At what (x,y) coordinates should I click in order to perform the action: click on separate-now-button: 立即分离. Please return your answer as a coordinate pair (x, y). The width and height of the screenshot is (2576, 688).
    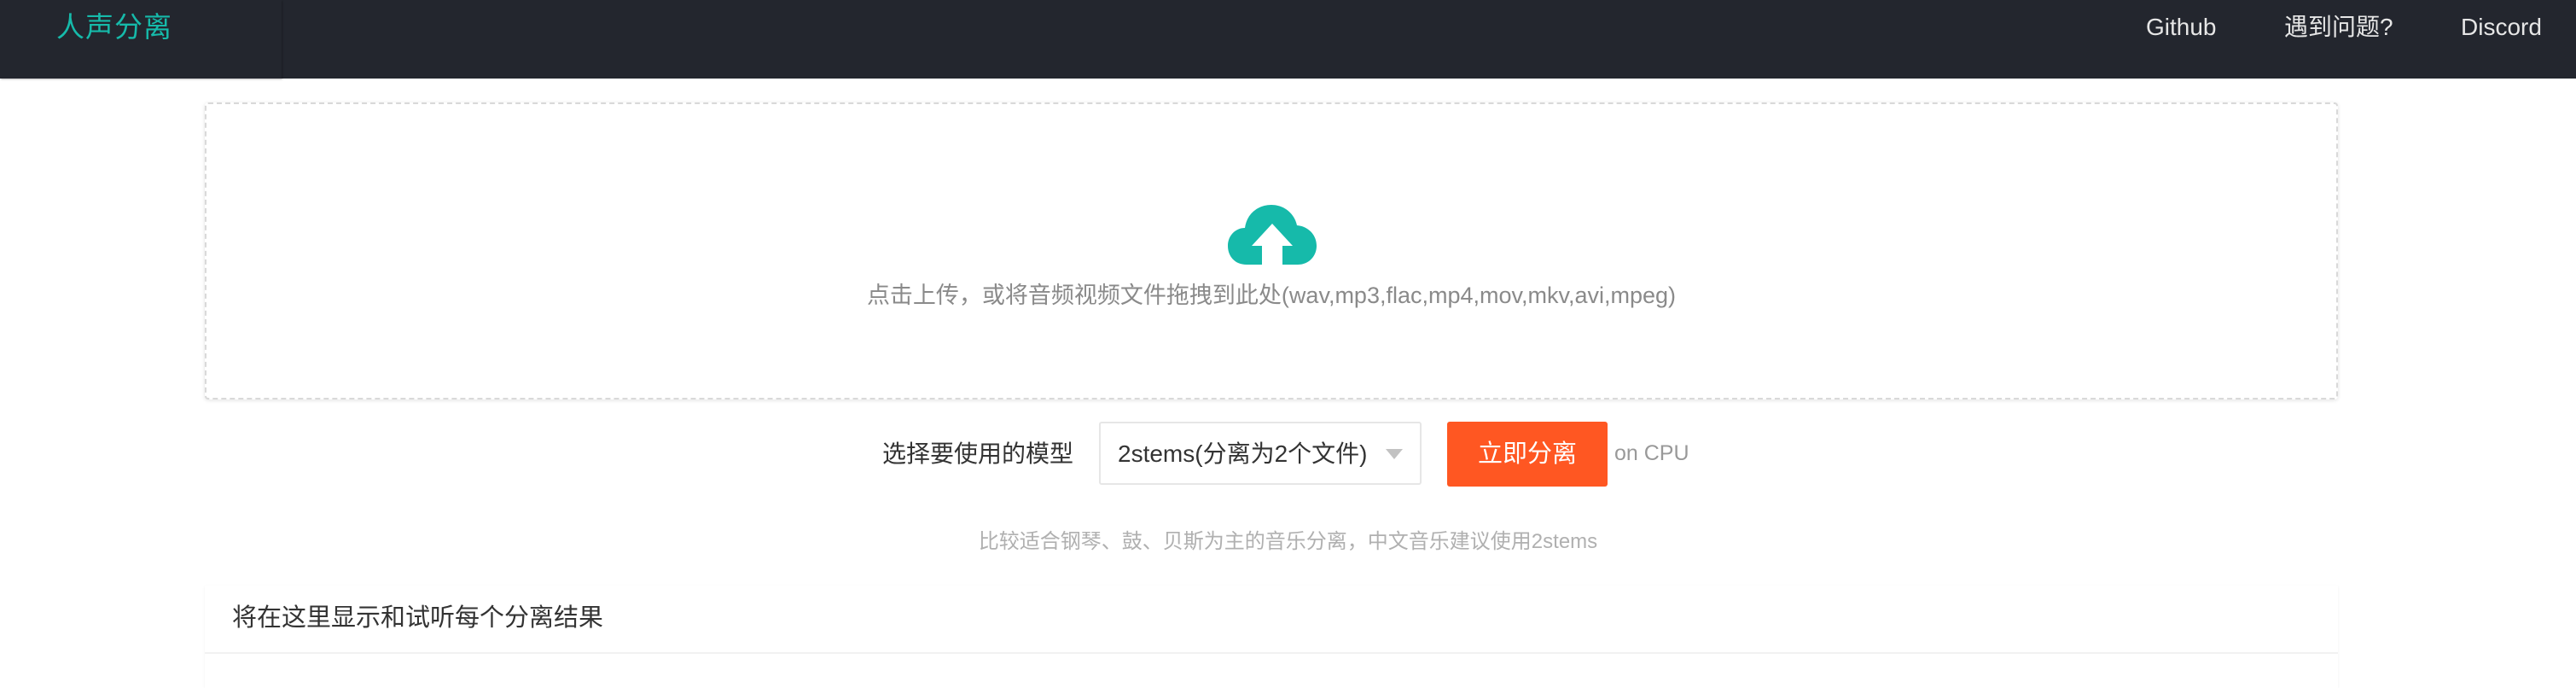
    Looking at the image, I should click on (1527, 455).